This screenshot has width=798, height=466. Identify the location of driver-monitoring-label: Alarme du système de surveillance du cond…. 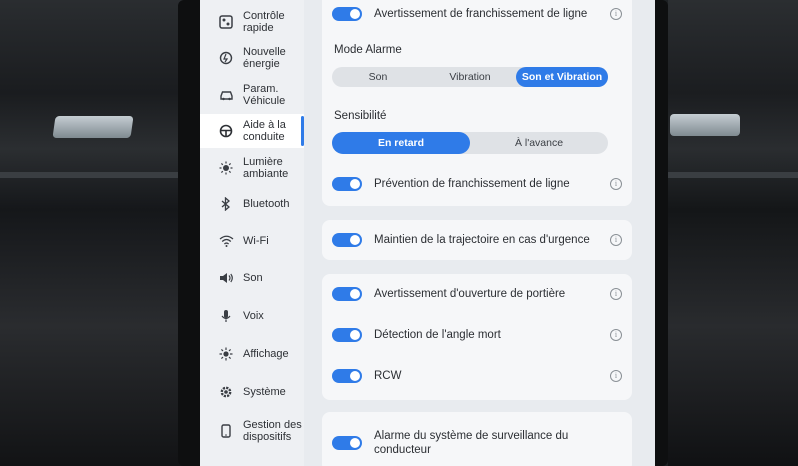
(498, 443).